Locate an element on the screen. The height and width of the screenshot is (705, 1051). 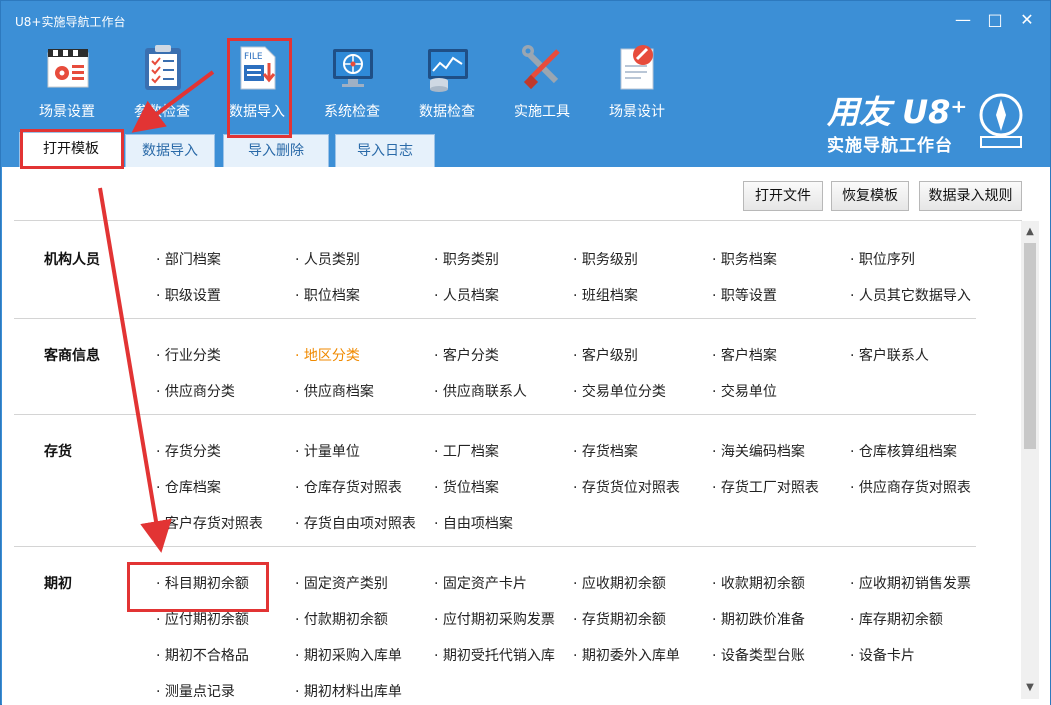
archive-item: · 自由项档案 is located at coordinates (473, 523).